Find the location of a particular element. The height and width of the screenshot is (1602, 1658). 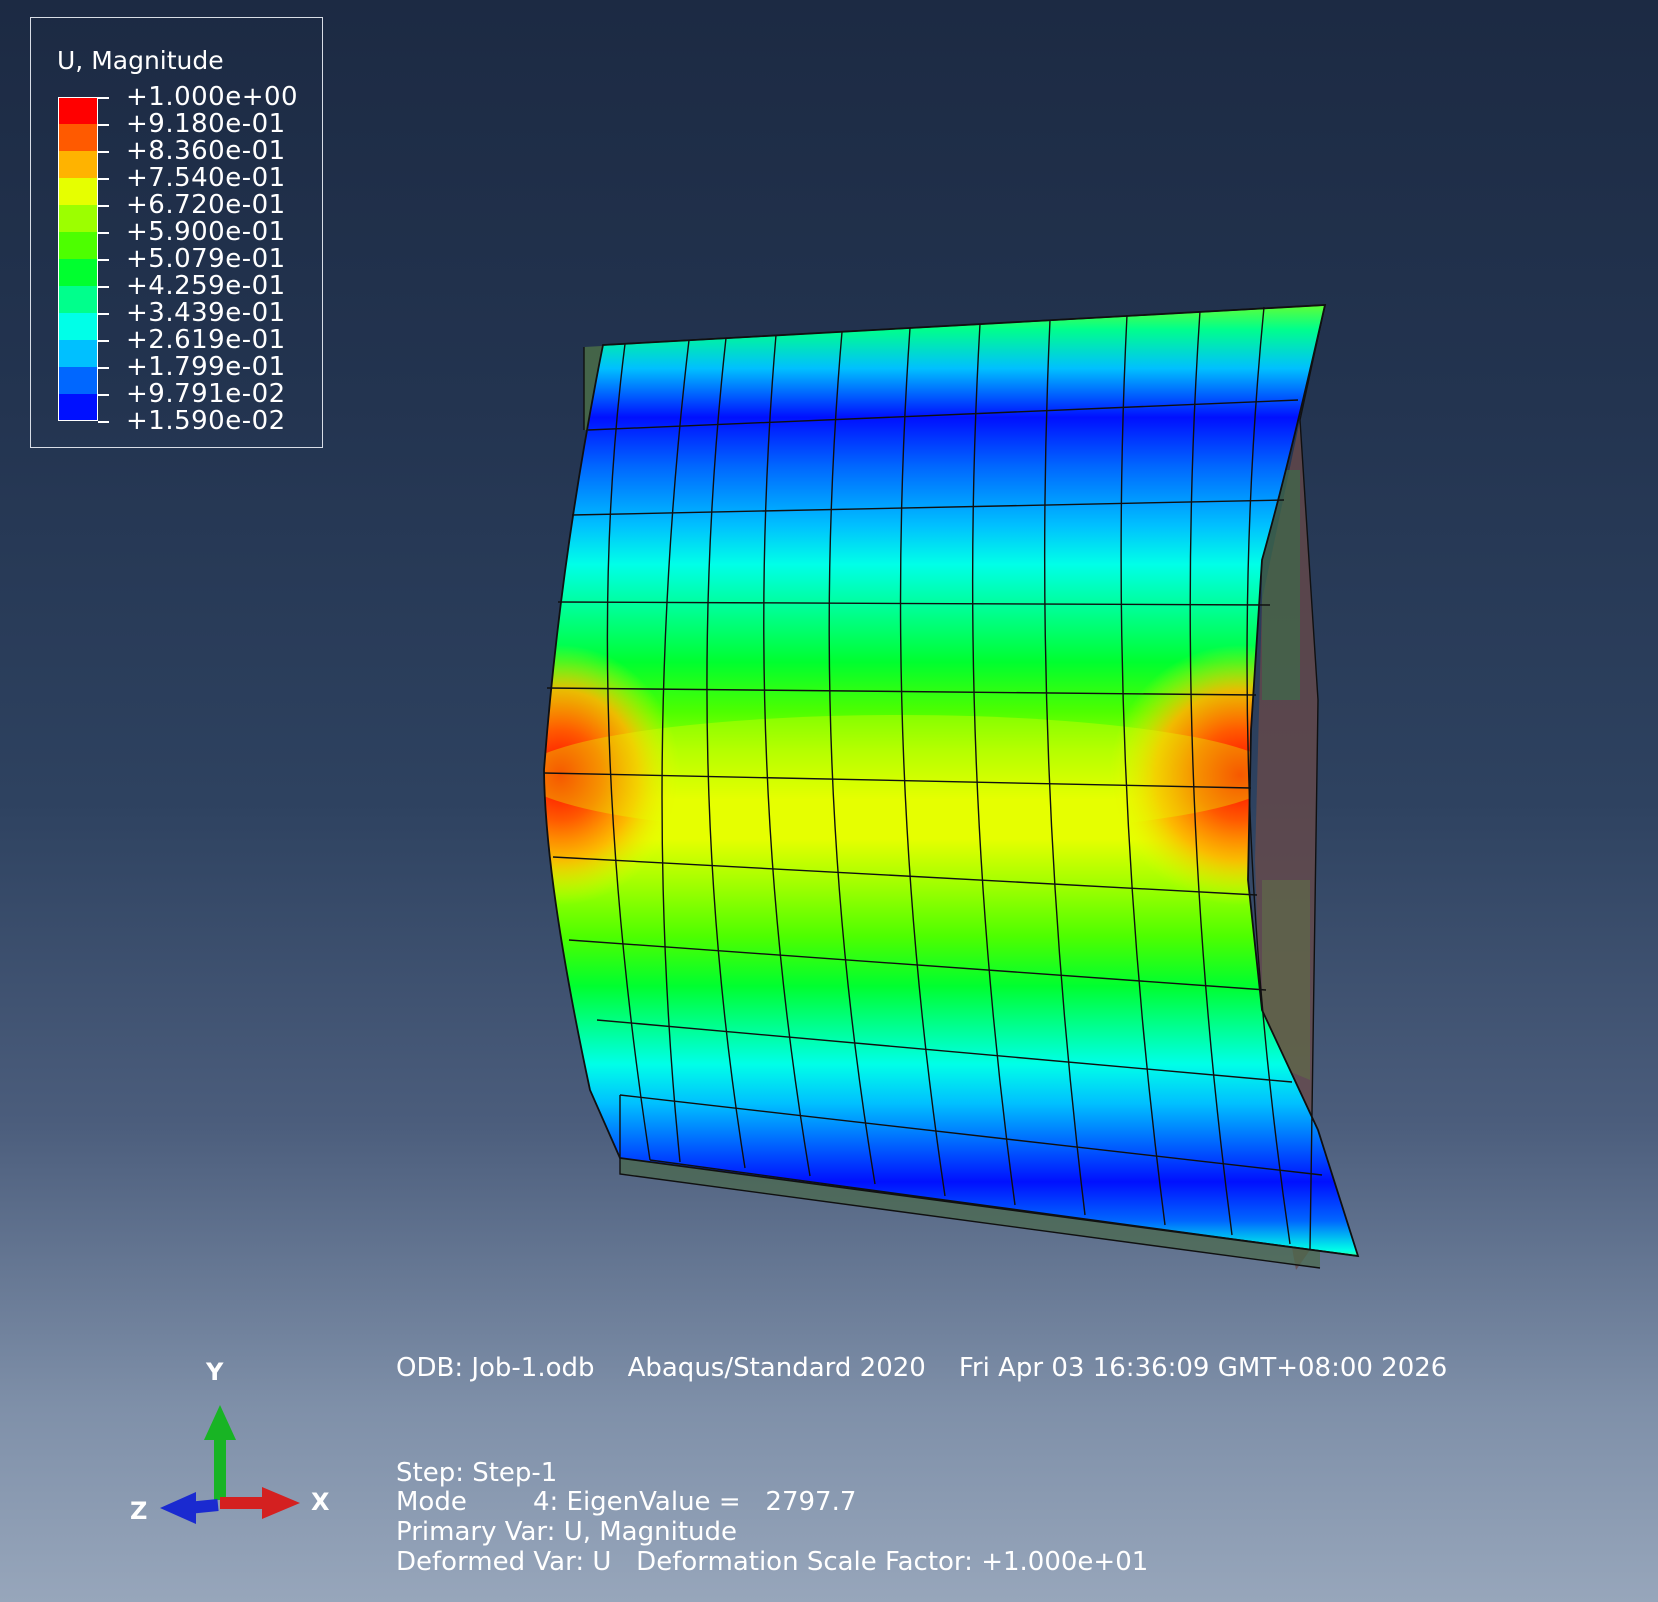

triad-x-label: X is located at coordinates (320, 1502).